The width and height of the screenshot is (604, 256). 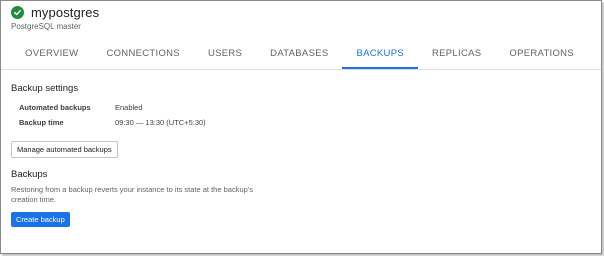 What do you see at coordinates (301, 107) in the screenshot?
I see `setting-row-automated-backups: Automated backups Enabled` at bounding box center [301, 107].